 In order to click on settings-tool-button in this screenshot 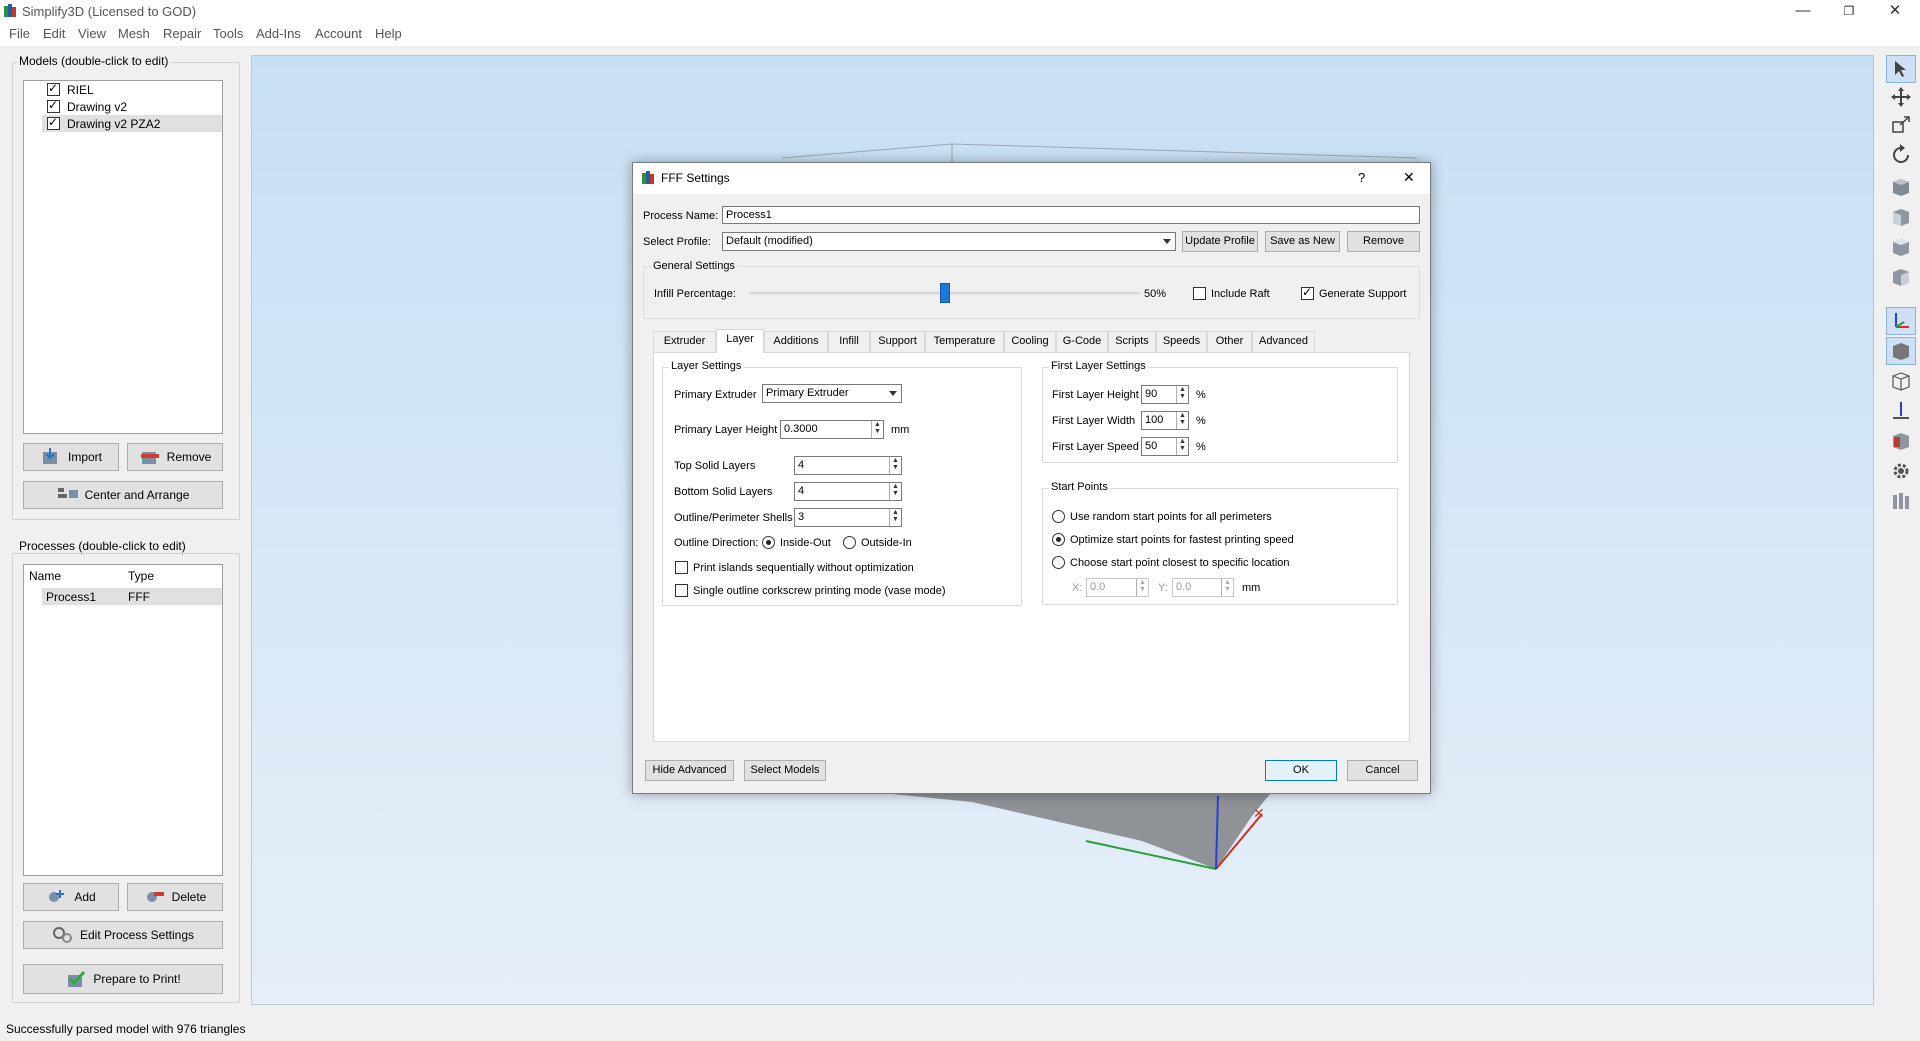, I will do `click(1901, 471)`.